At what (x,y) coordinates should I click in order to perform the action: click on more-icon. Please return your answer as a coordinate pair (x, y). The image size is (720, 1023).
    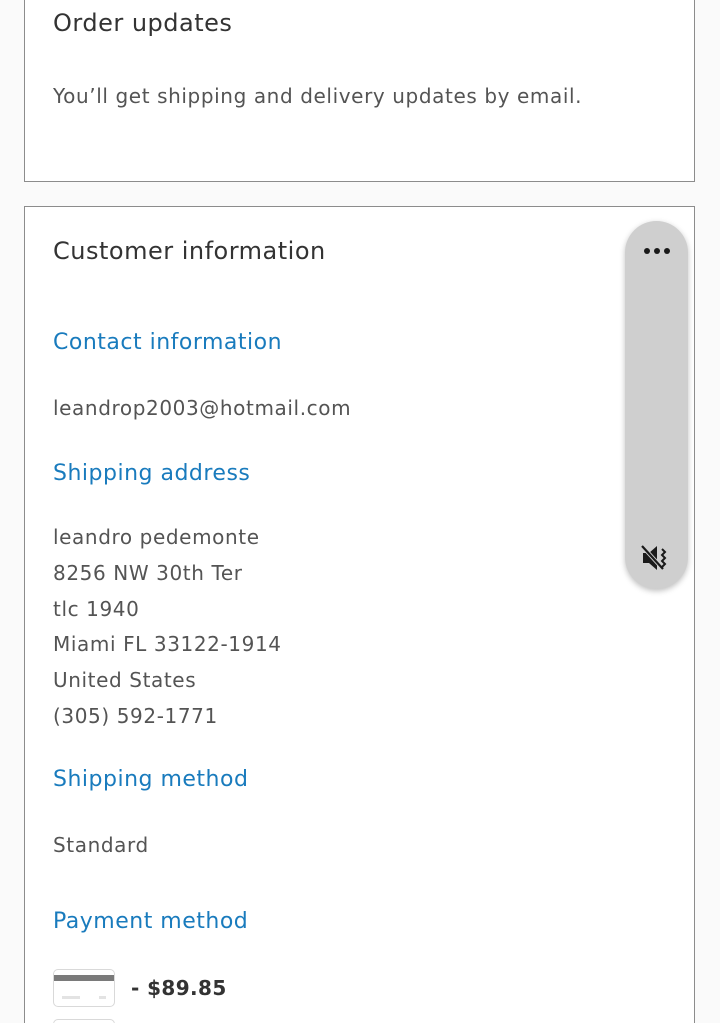
    Looking at the image, I should click on (656, 251).